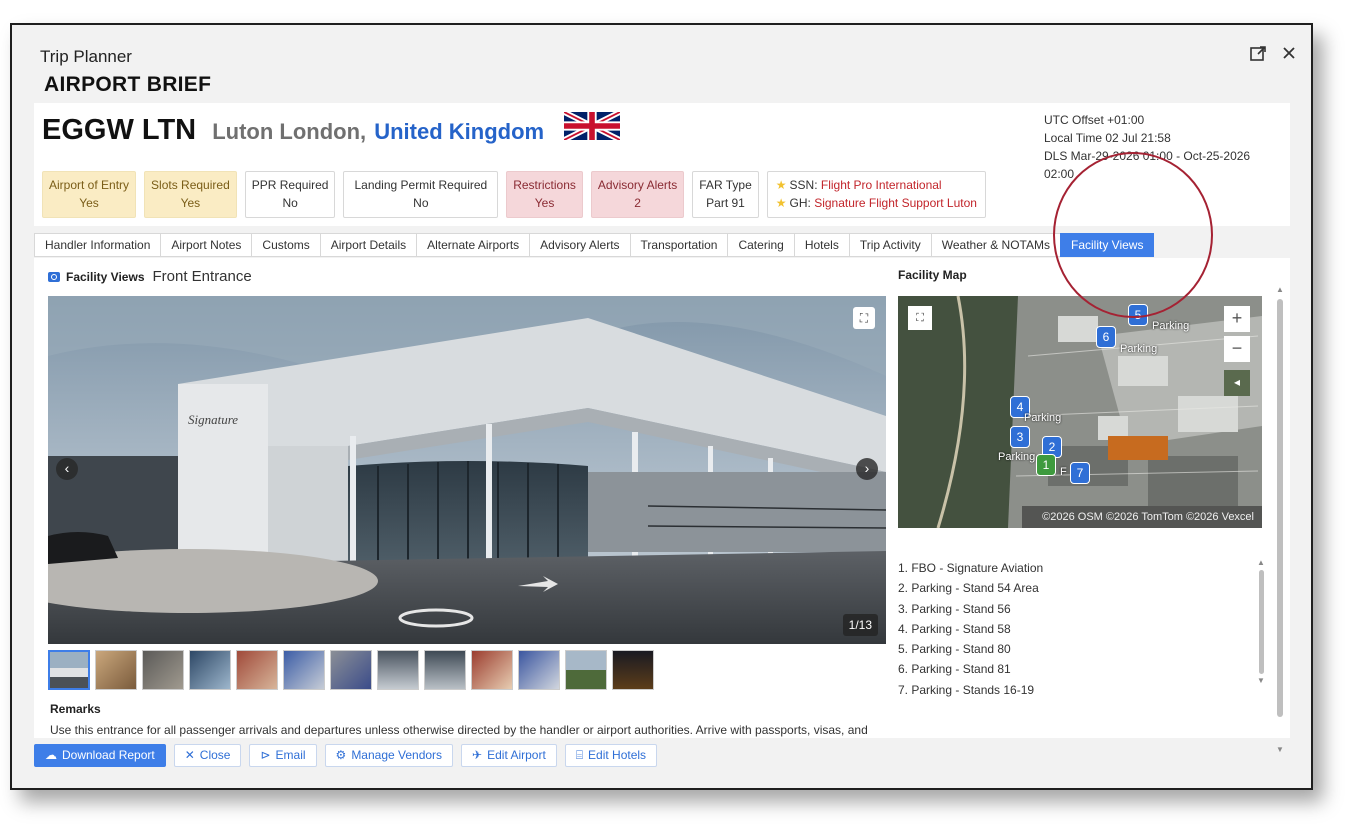 This screenshot has height=828, width=1368. Describe the element at coordinates (895, 203) in the screenshot. I see `vendor-name: Signature Flight Support Luton` at that location.